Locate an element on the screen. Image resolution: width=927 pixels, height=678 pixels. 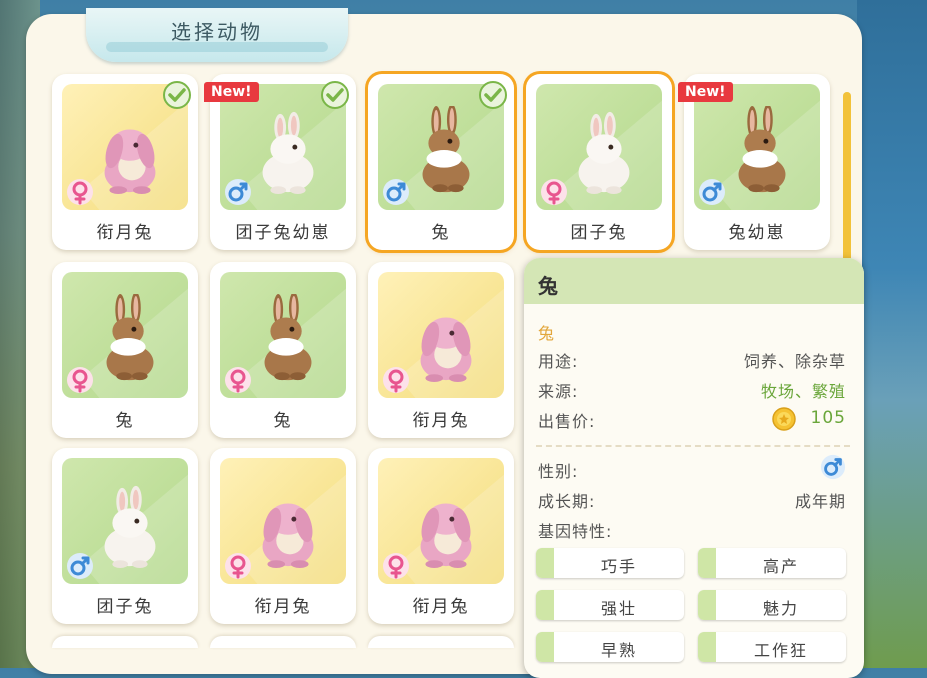
background-right is located at coordinates (892, 334).